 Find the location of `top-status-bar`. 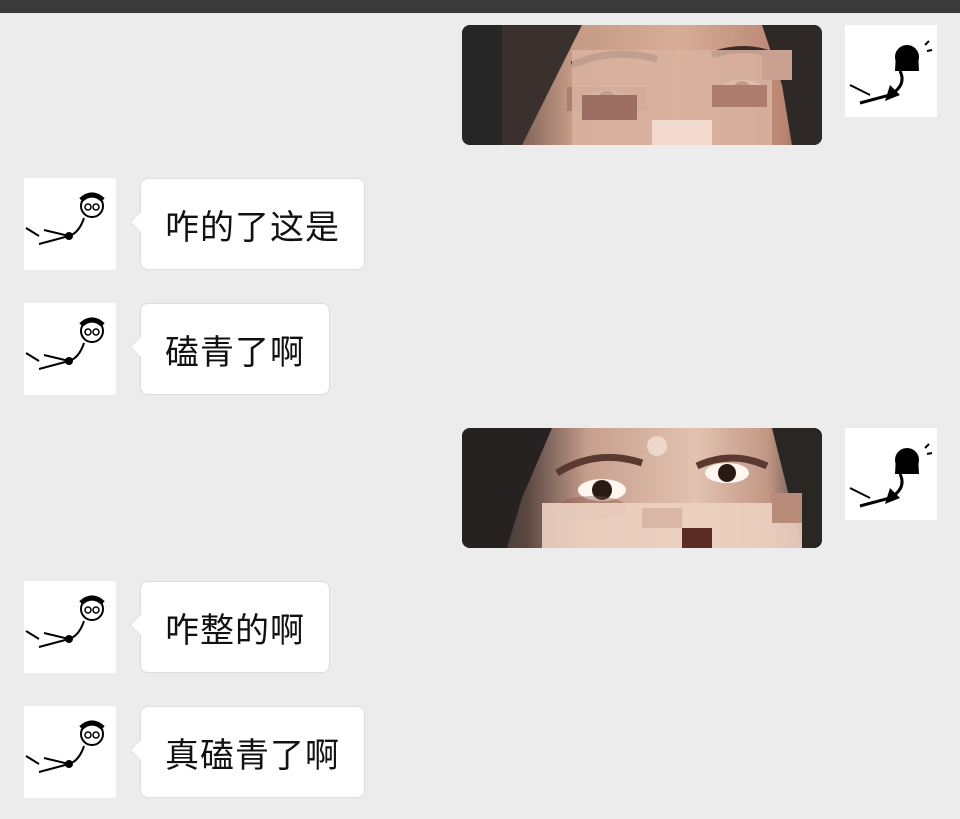

top-status-bar is located at coordinates (480, 6).